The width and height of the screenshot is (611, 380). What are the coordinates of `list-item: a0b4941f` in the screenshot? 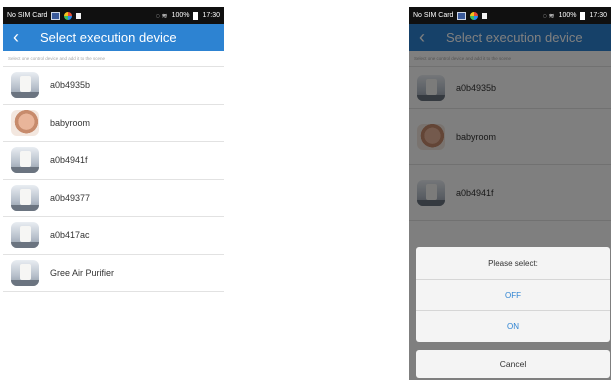 It's located at (113, 161).